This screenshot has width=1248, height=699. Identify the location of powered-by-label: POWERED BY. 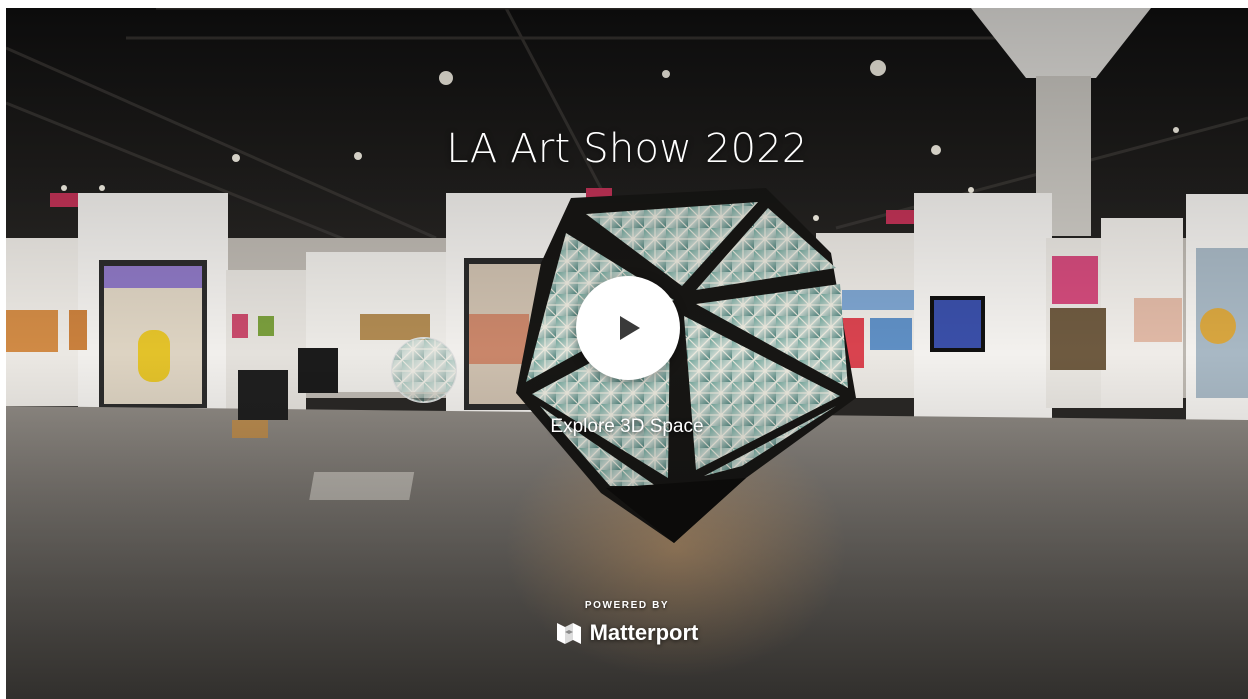
(627, 605).